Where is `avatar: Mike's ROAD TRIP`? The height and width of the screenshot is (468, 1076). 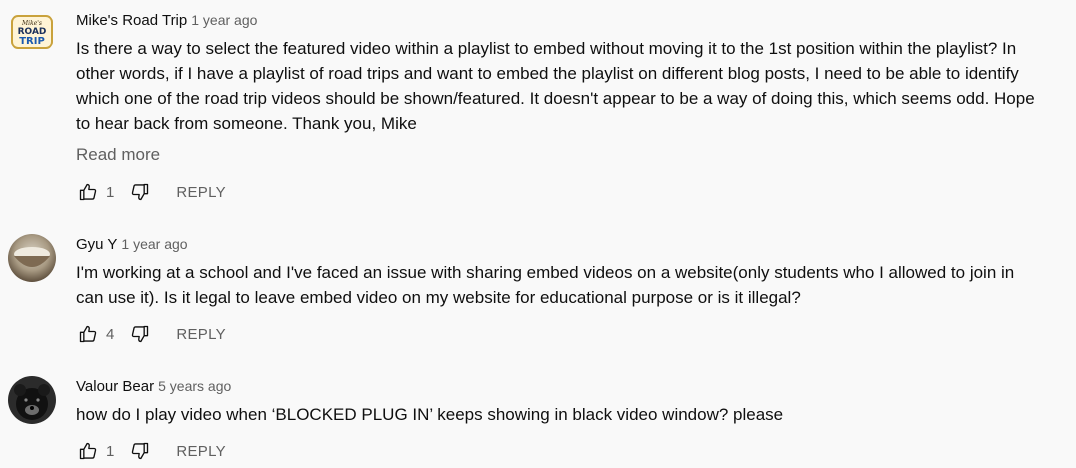
avatar: Mike's ROAD TRIP is located at coordinates (32, 32).